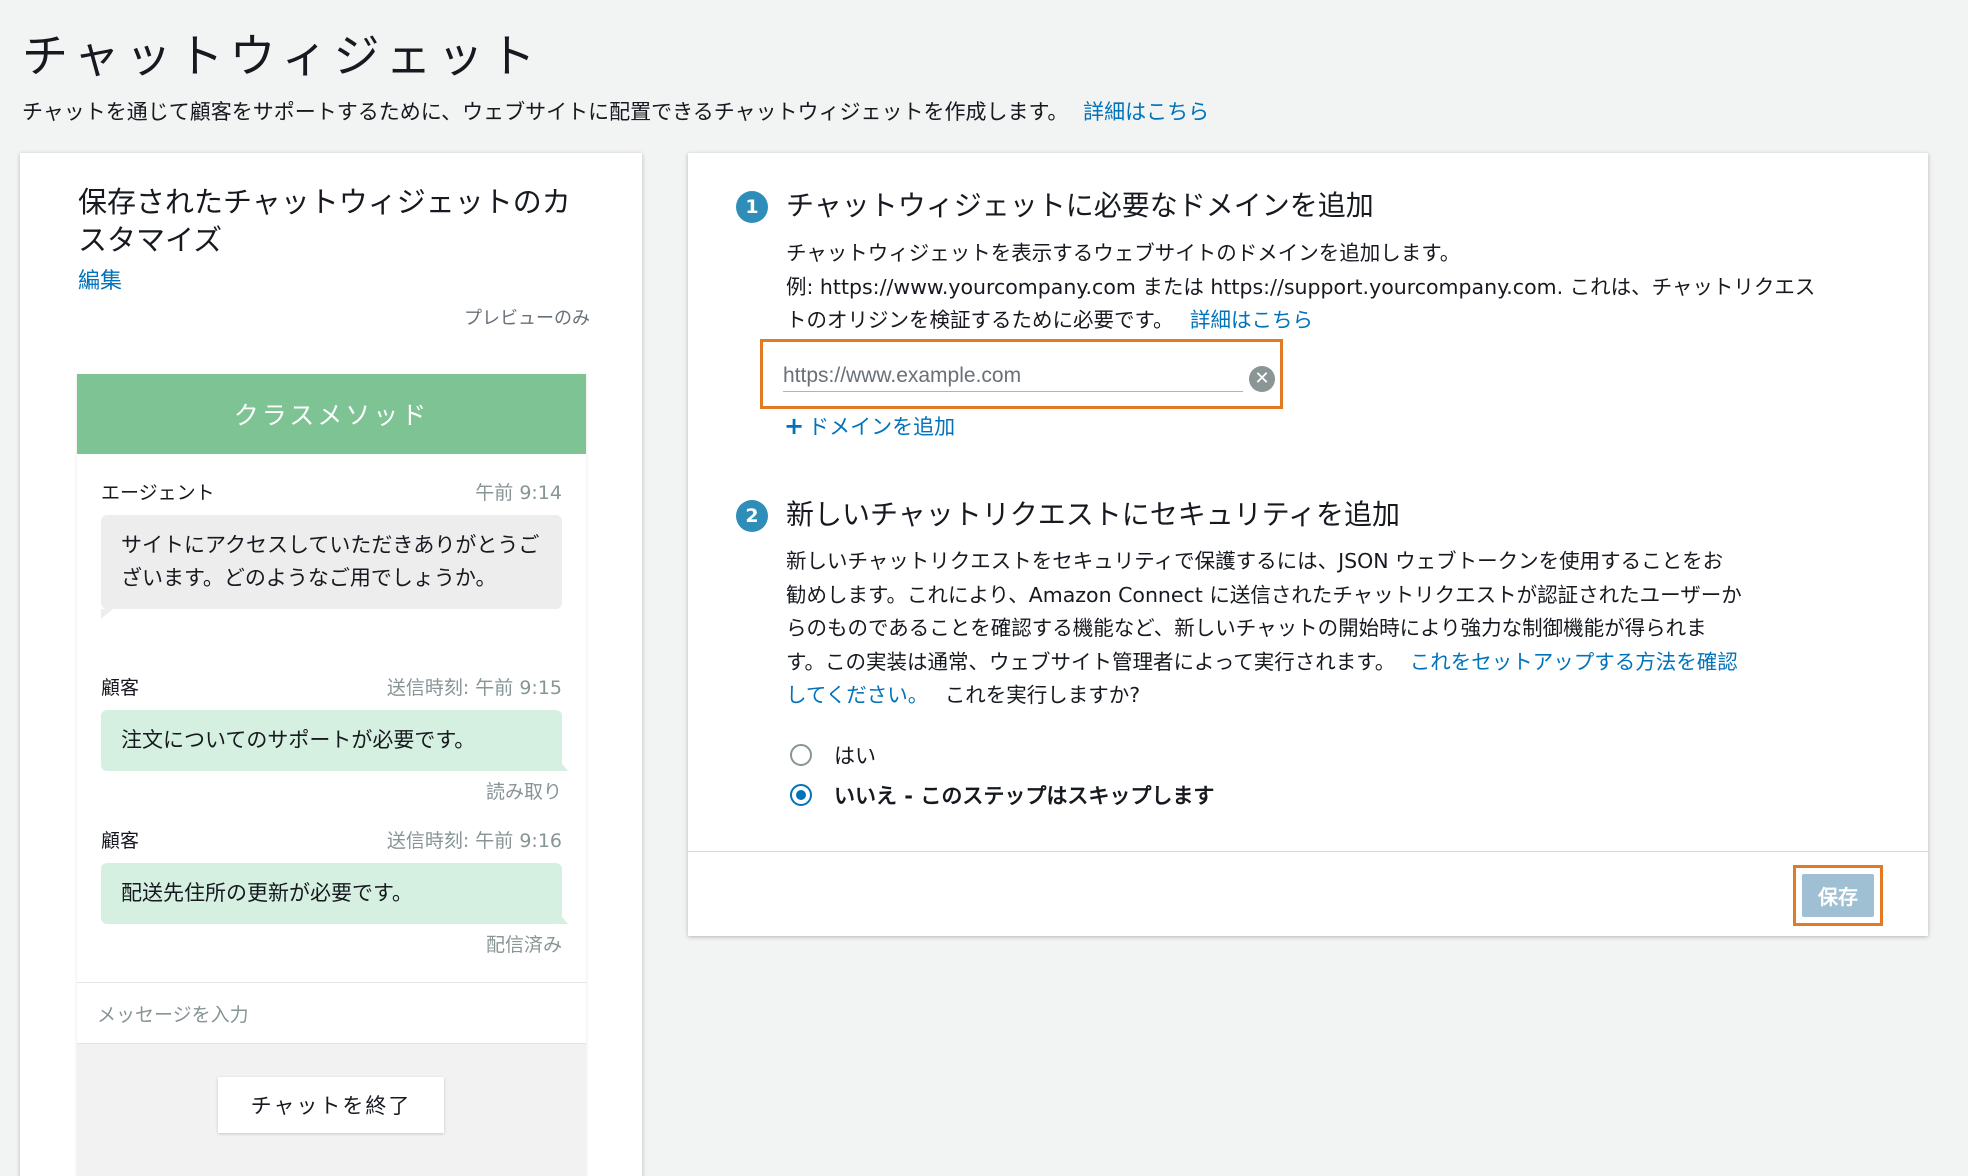 Image resolution: width=1968 pixels, height=1176 pixels. I want to click on page-title: チャットウィジェット, so click(282, 56).